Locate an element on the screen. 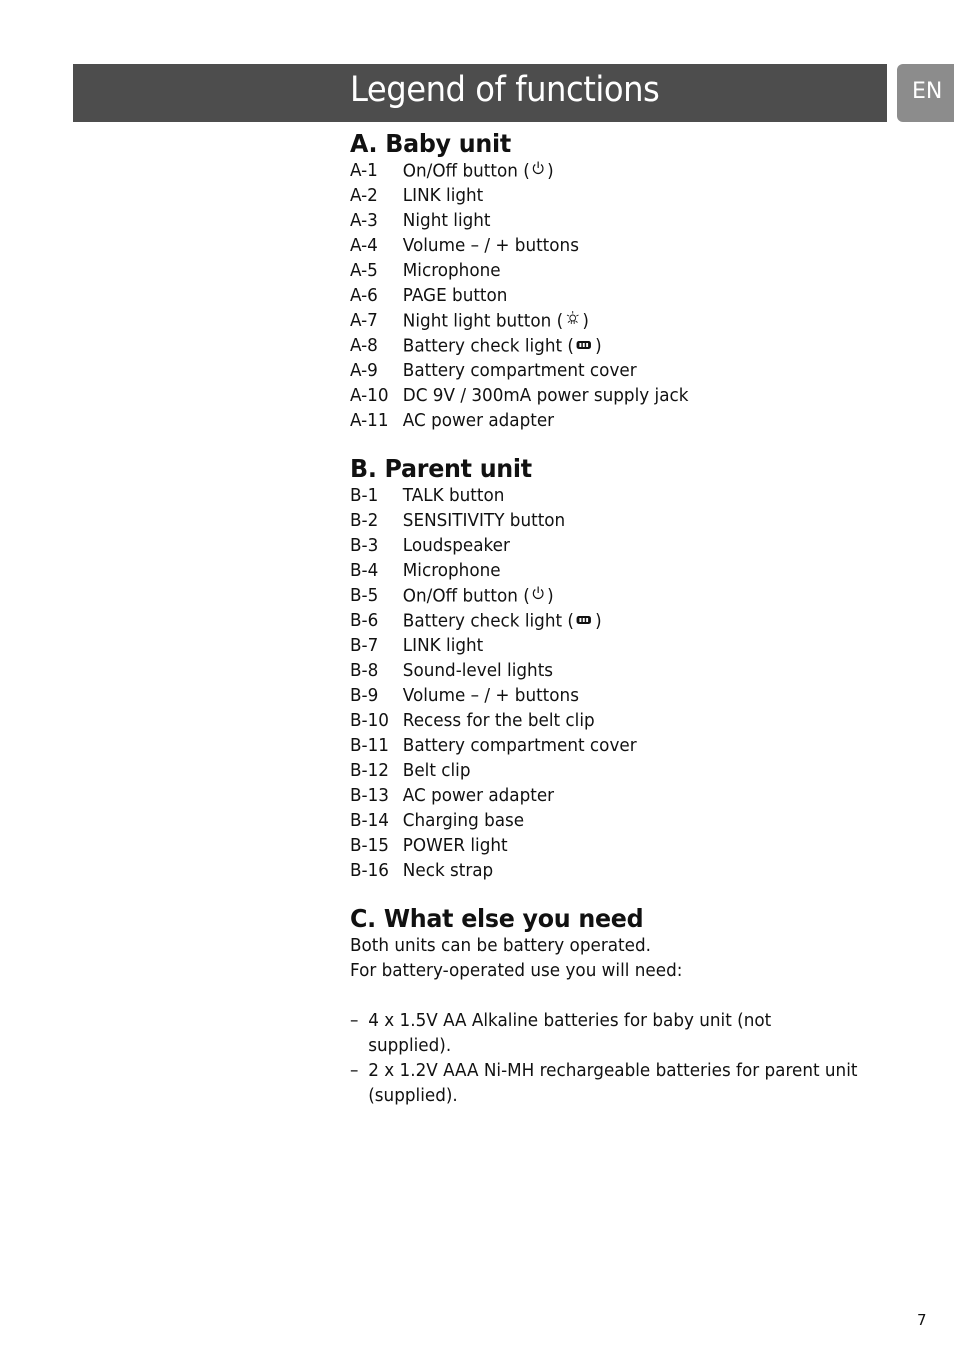  item-code: A-10 is located at coordinates (369, 396).